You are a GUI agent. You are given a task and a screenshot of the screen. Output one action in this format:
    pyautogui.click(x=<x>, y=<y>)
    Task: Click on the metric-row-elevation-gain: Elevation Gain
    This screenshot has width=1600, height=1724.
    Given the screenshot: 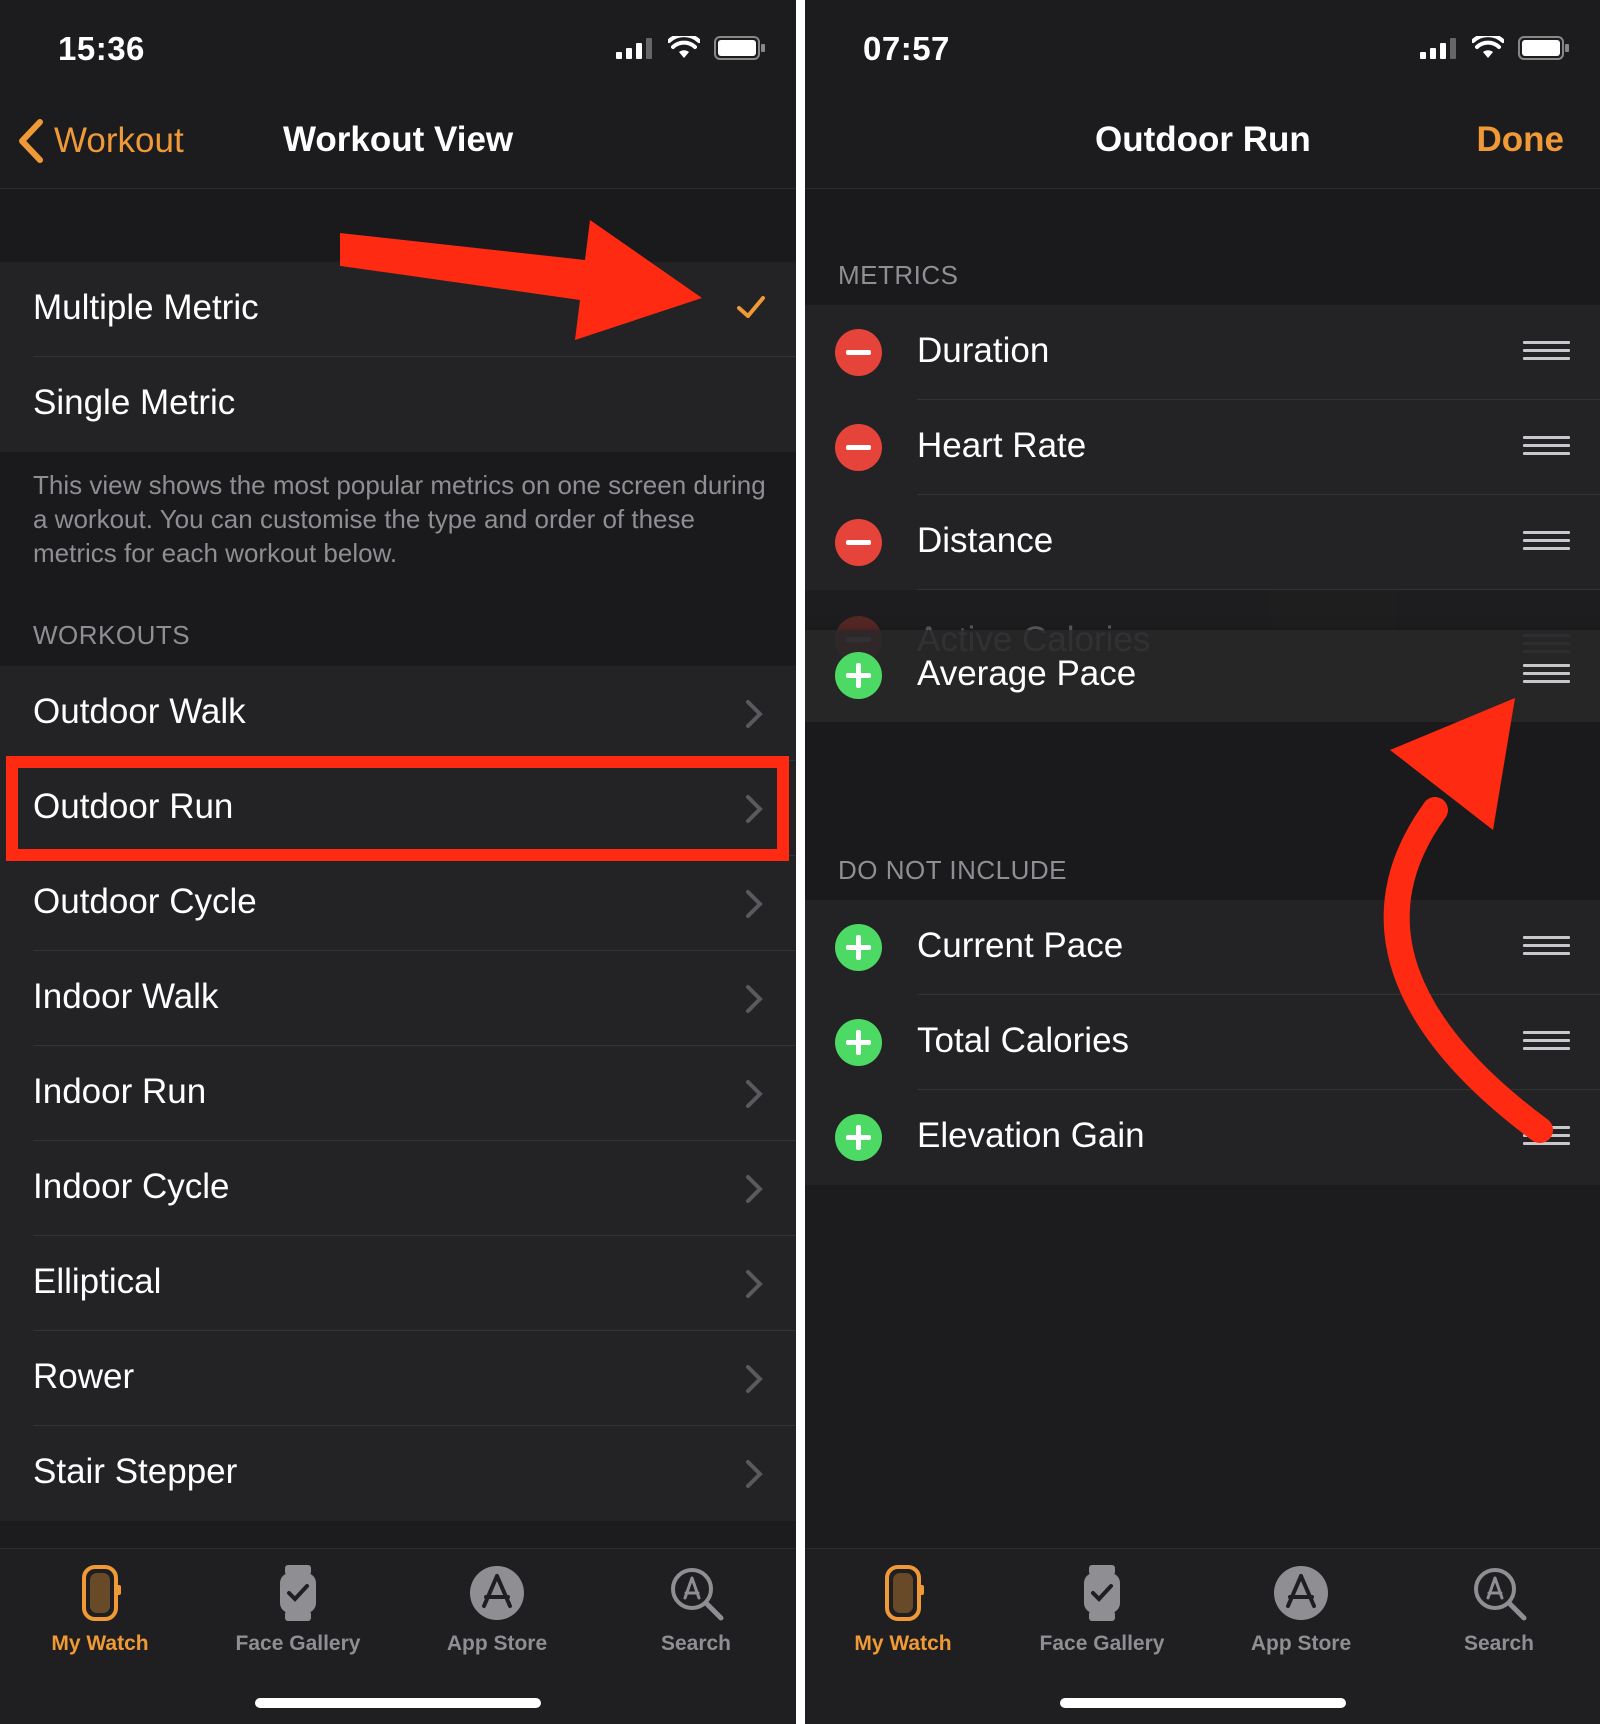 What is the action you would take?
    pyautogui.click(x=1202, y=1137)
    